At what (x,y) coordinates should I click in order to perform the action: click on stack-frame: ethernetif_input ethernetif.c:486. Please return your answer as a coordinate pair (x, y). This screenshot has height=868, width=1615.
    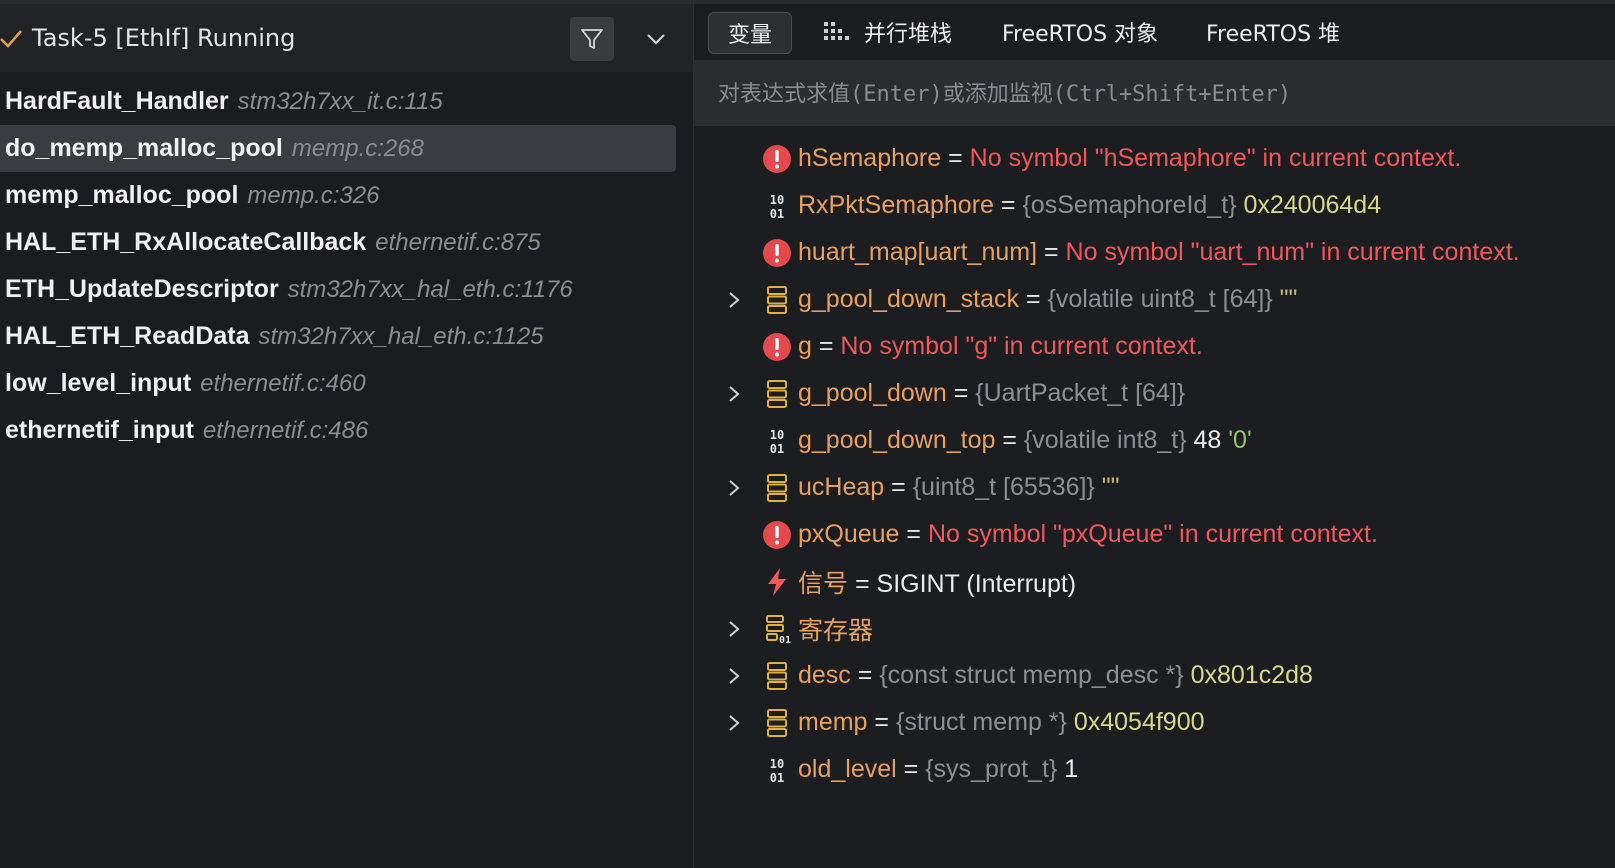
    Looking at the image, I should click on (338, 430).